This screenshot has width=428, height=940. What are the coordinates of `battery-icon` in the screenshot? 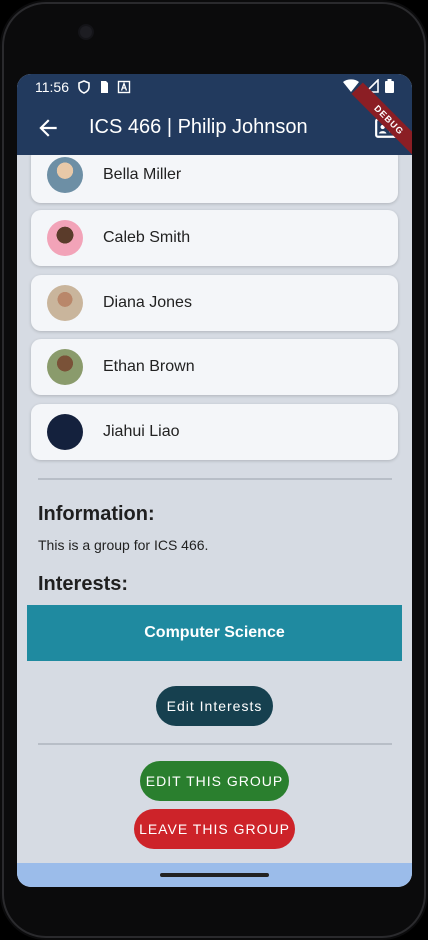 It's located at (389, 86).